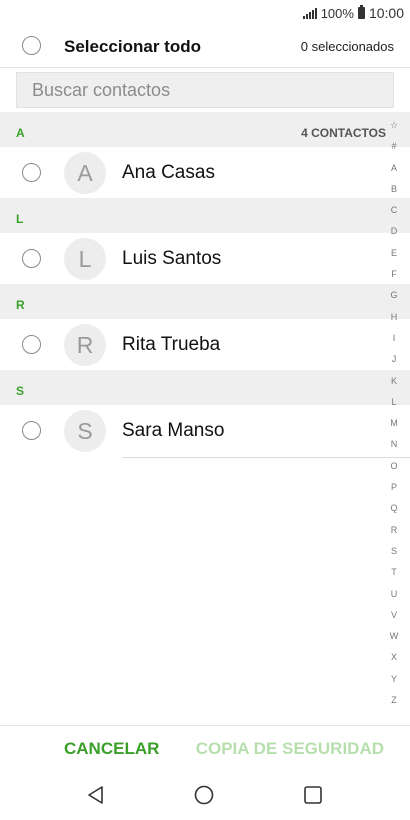 The width and height of the screenshot is (410, 820). Describe the element at coordinates (394, 487) in the screenshot. I see `index-letter: P` at that location.